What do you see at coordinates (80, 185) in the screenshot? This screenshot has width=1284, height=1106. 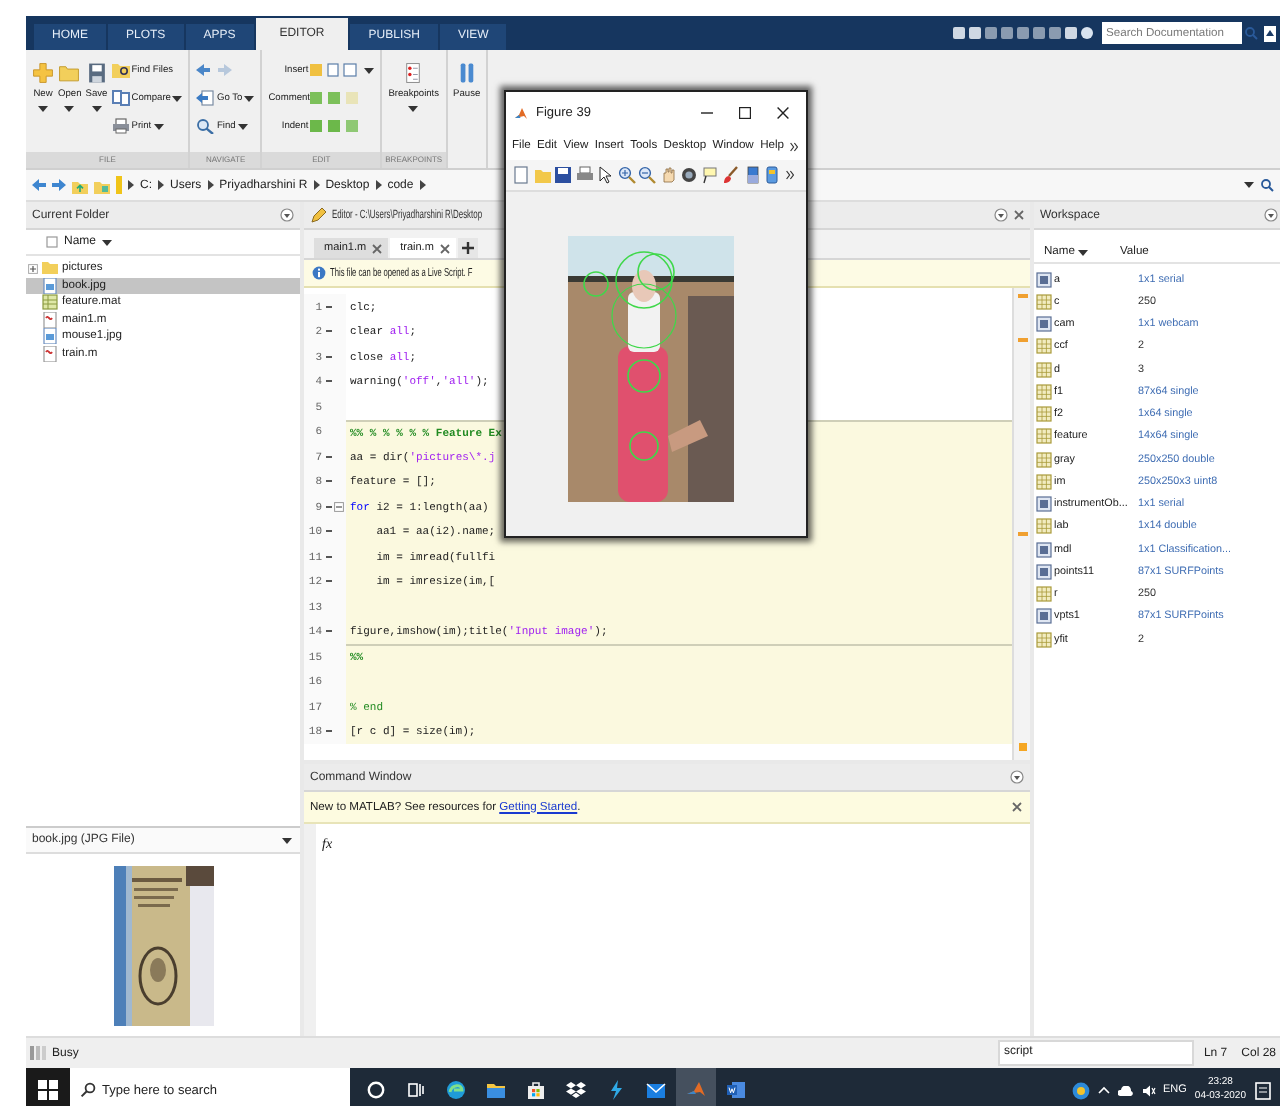 I see `folder-up-icon` at bounding box center [80, 185].